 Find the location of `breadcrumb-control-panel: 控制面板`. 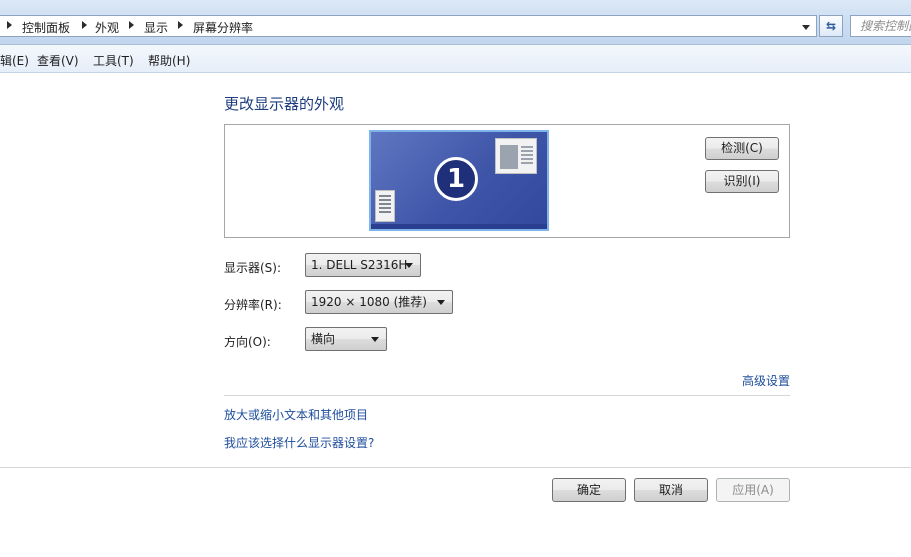

breadcrumb-control-panel: 控制面板 is located at coordinates (46, 27).